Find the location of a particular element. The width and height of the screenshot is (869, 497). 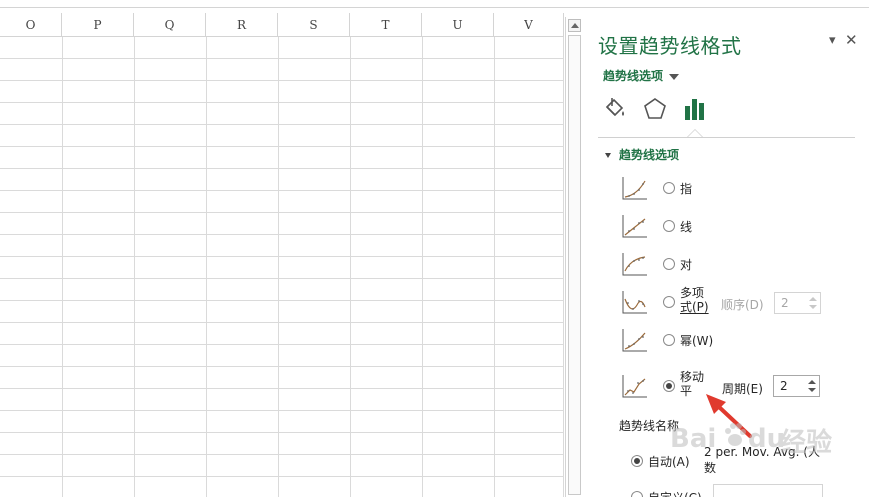

custom-name-input is located at coordinates (768, 490).